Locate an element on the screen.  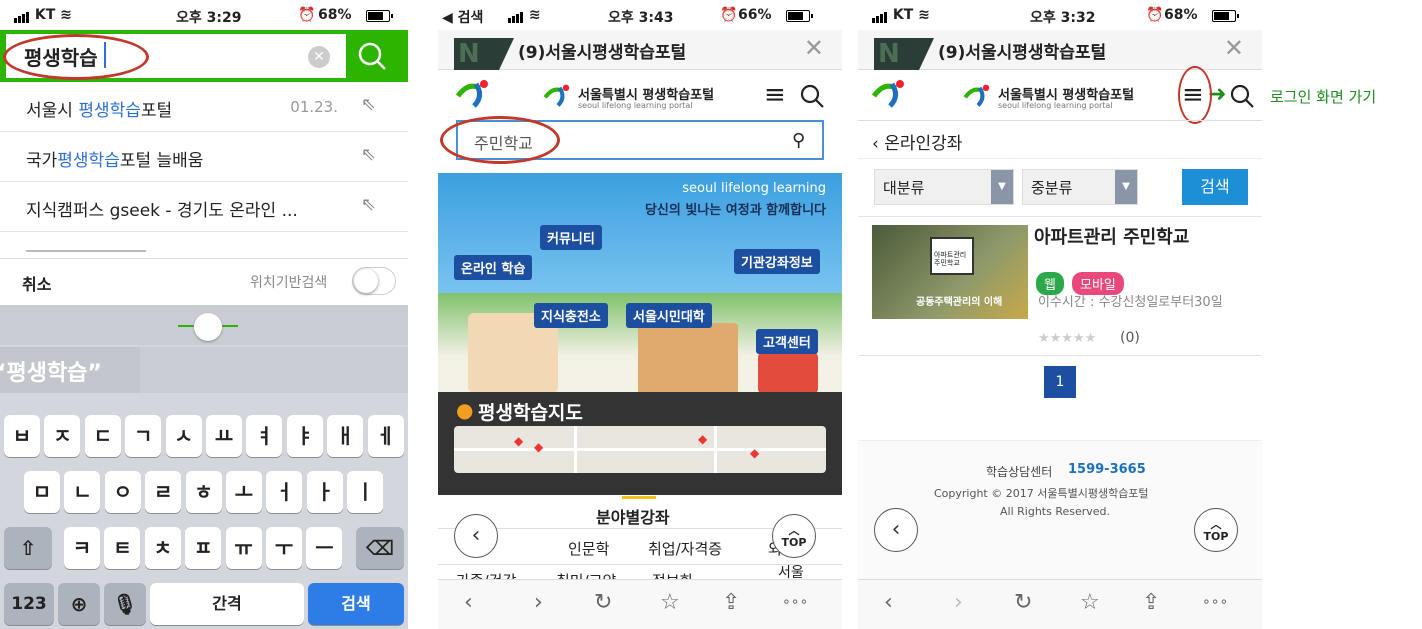
menu-tag-community: 커뮤니티 is located at coordinates (571, 237).